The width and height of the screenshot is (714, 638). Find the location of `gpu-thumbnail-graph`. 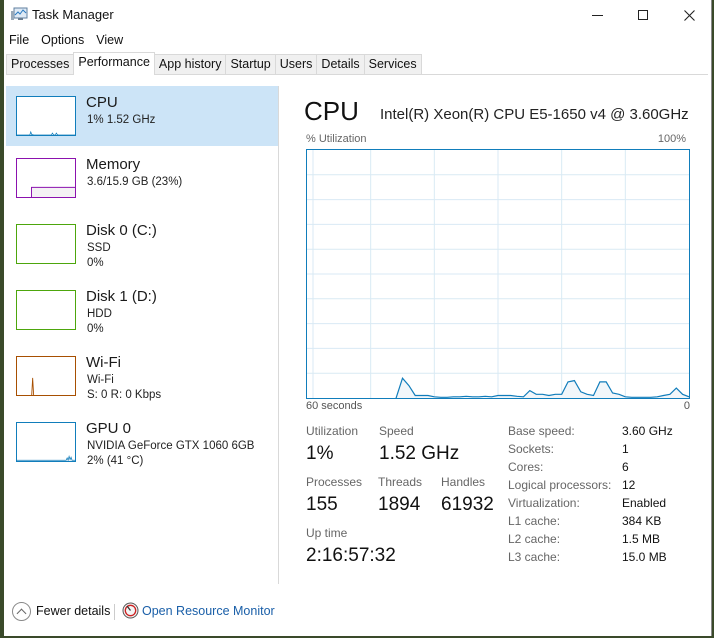

gpu-thumbnail-graph is located at coordinates (46, 442).